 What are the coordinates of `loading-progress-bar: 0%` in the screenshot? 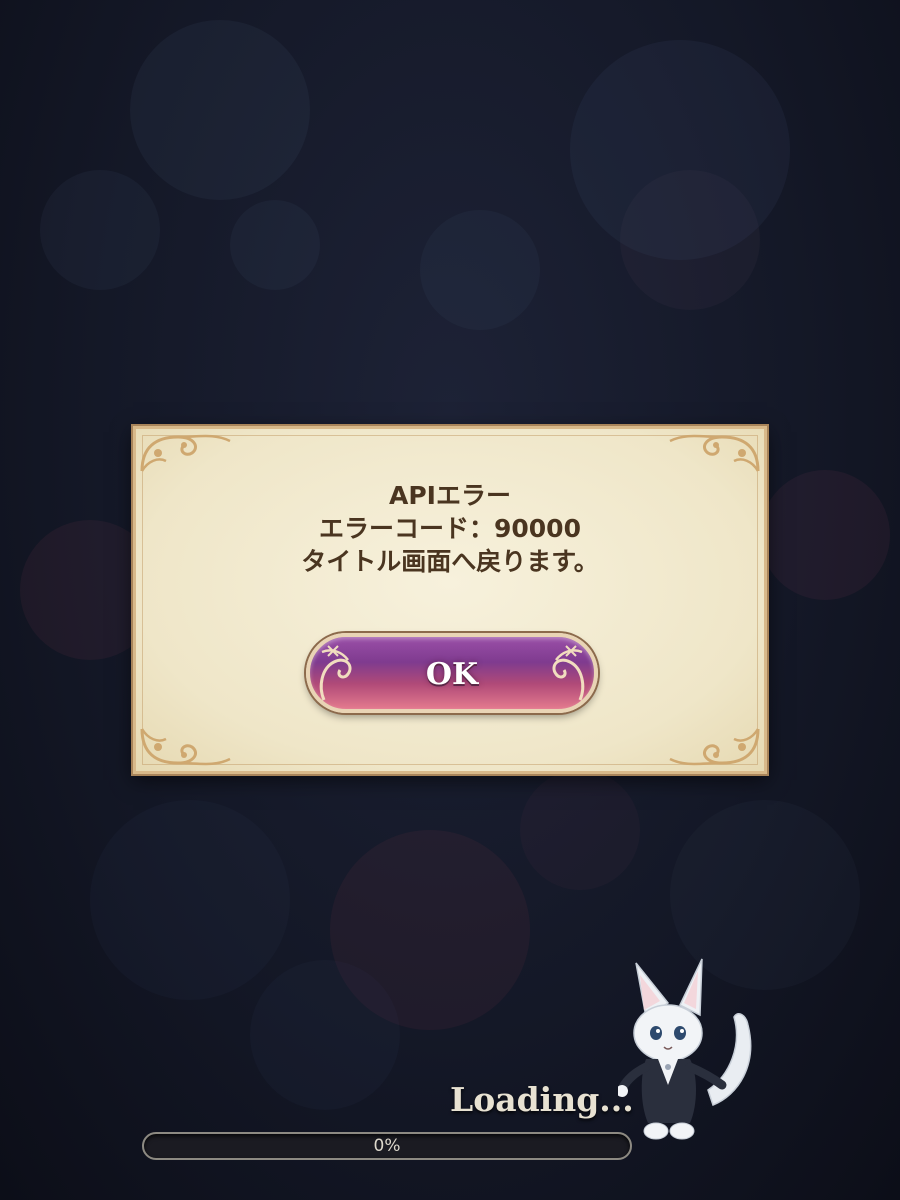 It's located at (387, 1146).